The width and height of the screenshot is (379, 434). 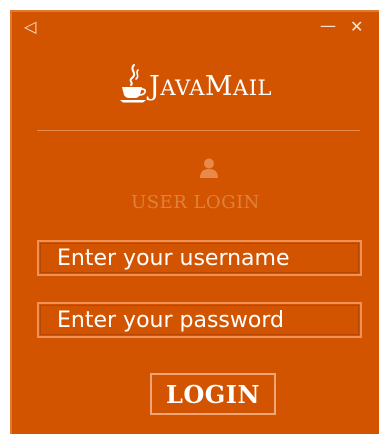 What do you see at coordinates (198, 130) in the screenshot?
I see `header-divider` at bounding box center [198, 130].